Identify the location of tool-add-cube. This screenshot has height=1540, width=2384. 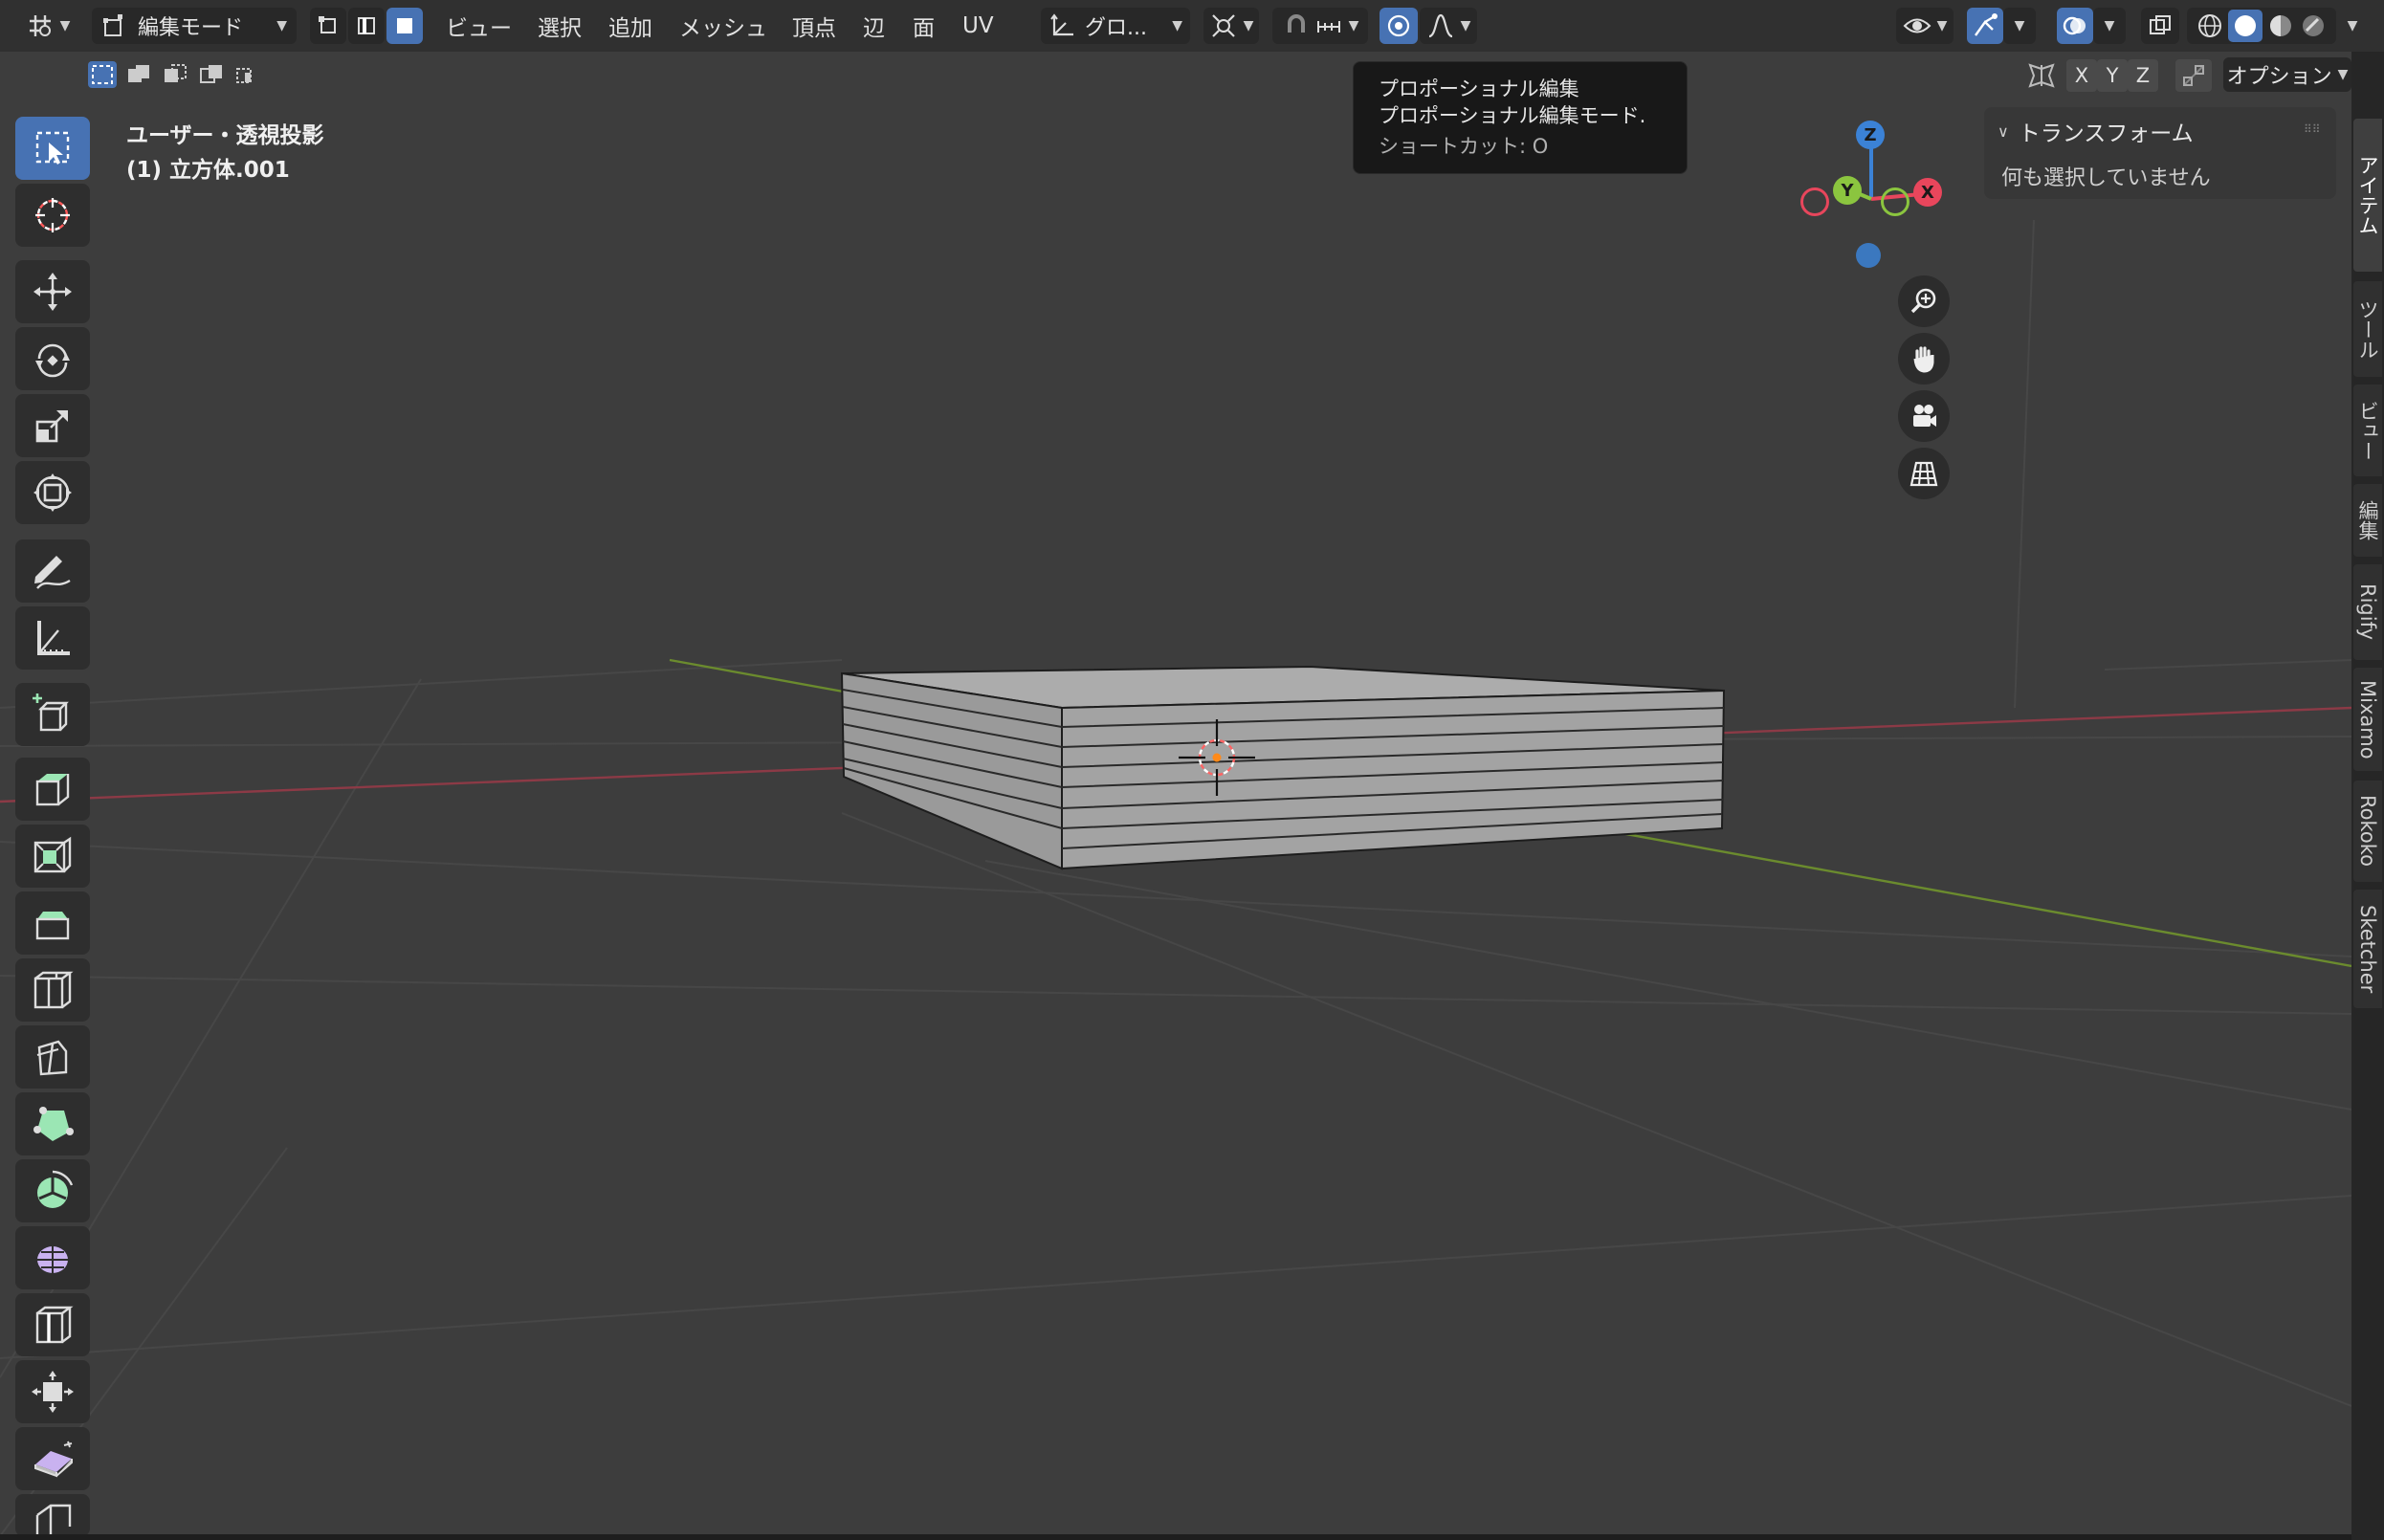
(52, 714).